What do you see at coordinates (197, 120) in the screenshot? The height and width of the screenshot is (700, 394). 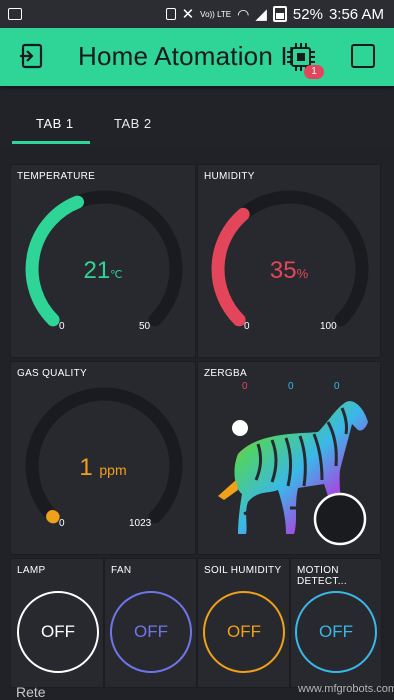 I see `tab-bar: TAB 1 TAB 2` at bounding box center [197, 120].